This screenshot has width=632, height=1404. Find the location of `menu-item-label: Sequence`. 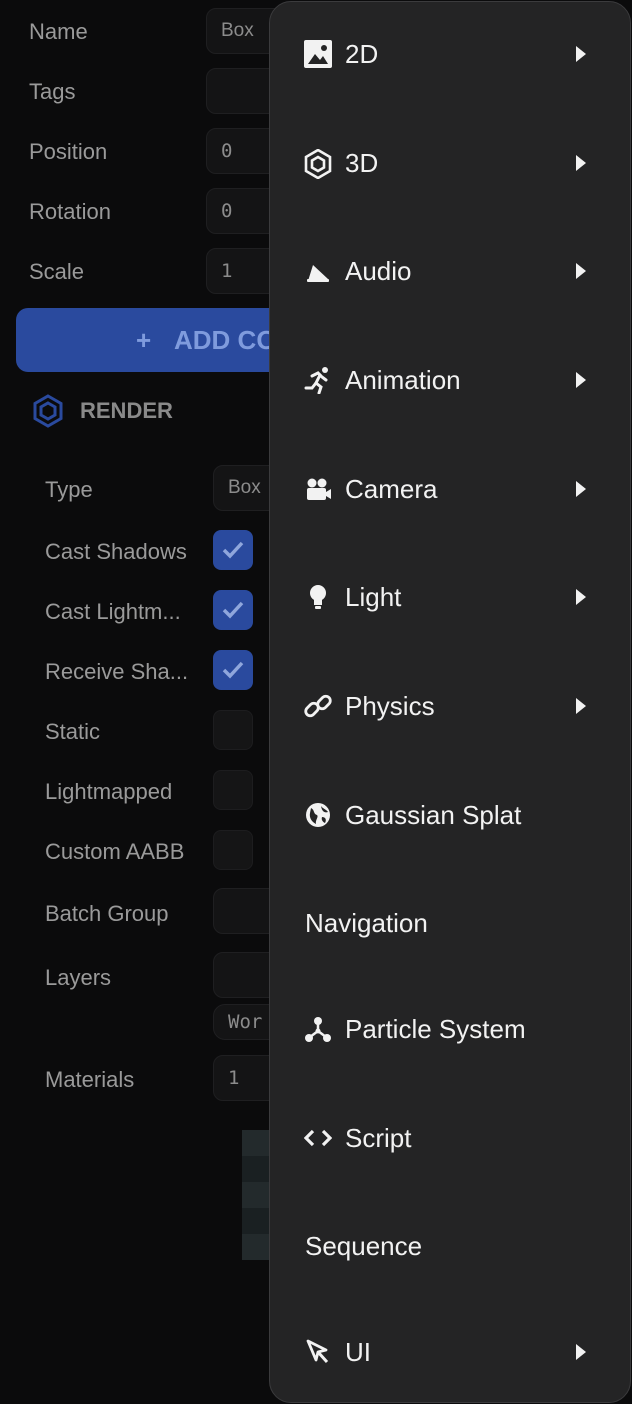

menu-item-label: Sequence is located at coordinates (364, 1246).